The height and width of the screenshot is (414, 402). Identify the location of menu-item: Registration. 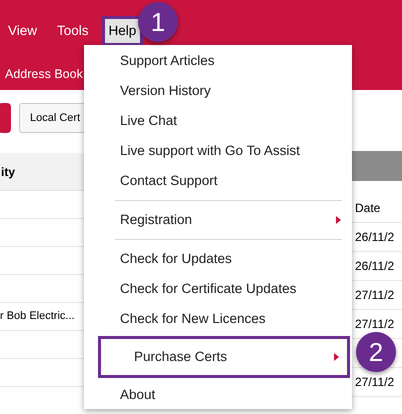
(218, 220).